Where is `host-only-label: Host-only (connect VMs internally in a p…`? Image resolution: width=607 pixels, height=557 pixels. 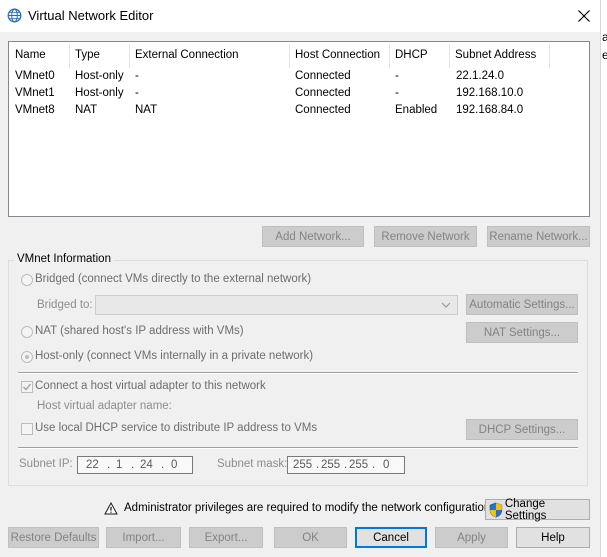
host-only-label: Host-only (connect VMs internally in a p… is located at coordinates (174, 356).